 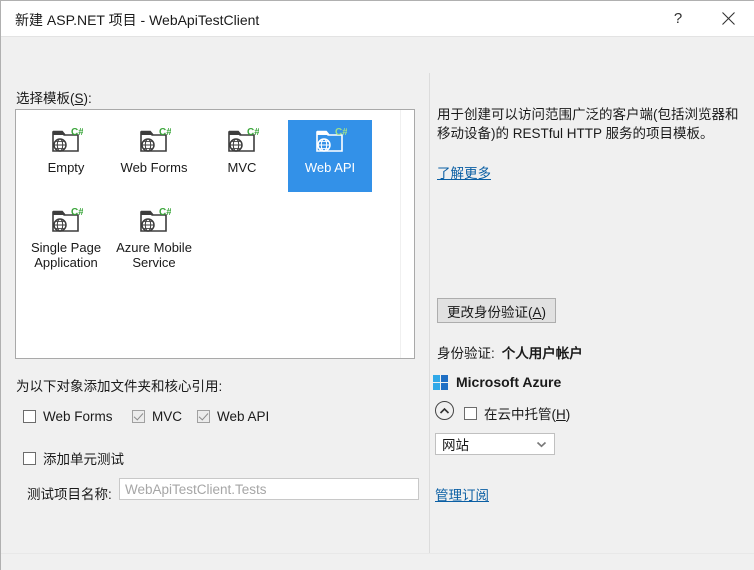 I want to click on template-tile-label: Web Forms, so click(x=154, y=167).